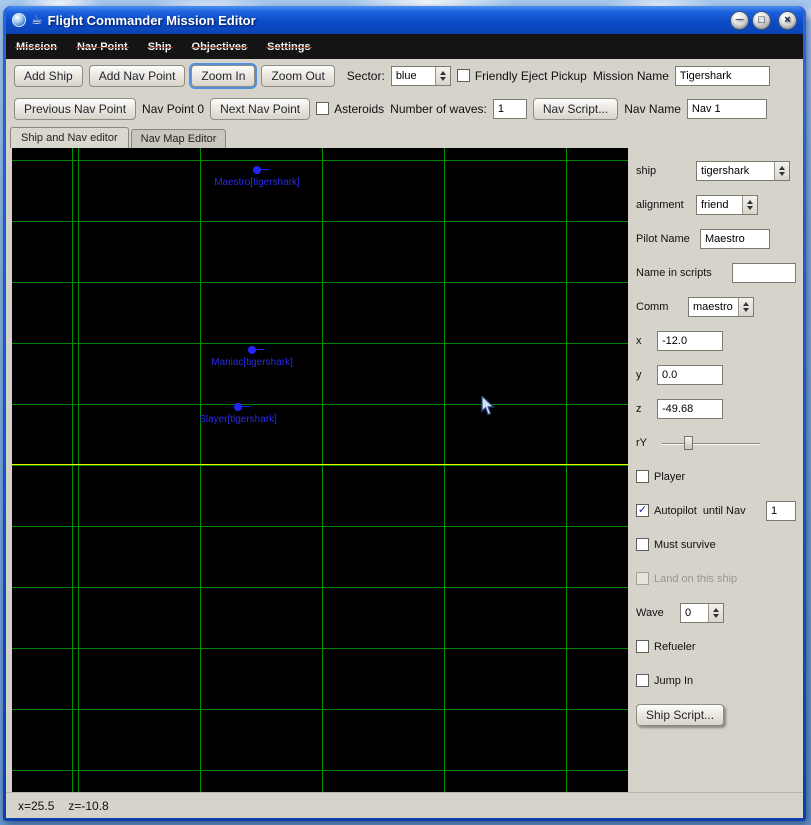  What do you see at coordinates (630, 75) in the screenshot?
I see `mission-name-label: Mission Name` at bounding box center [630, 75].